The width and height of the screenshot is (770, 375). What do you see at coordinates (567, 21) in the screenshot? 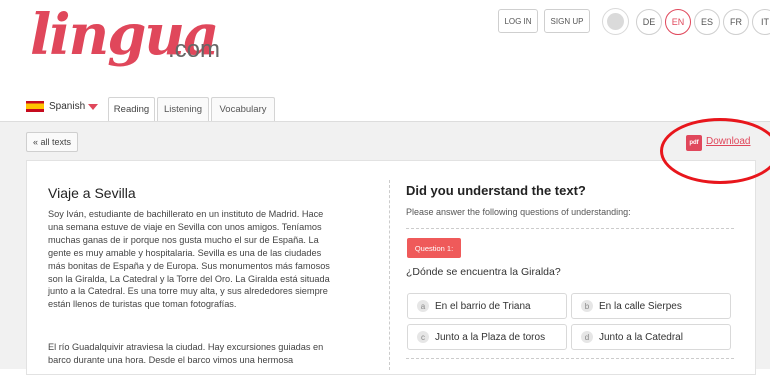
I see `signup-button: SIGN UP` at bounding box center [567, 21].